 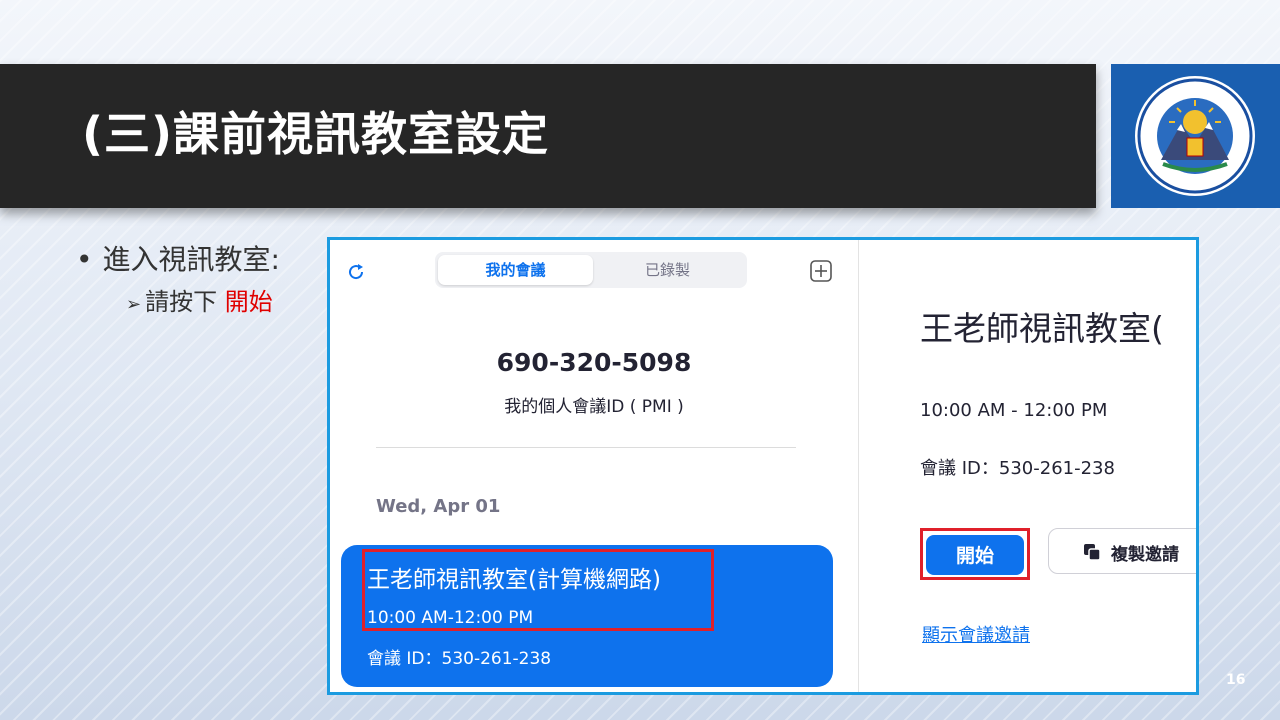 What do you see at coordinates (1042, 328) in the screenshot?
I see `detail-title: 王老師視訊教室(` at bounding box center [1042, 328].